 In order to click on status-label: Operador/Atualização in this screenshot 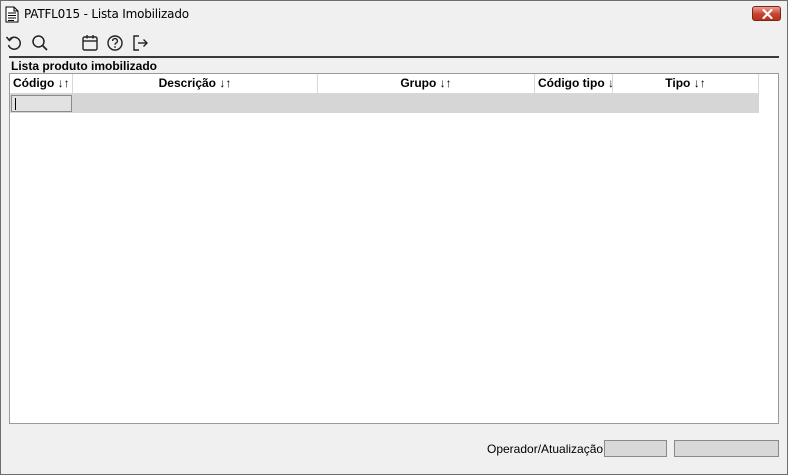, I will do `click(545, 449)`.